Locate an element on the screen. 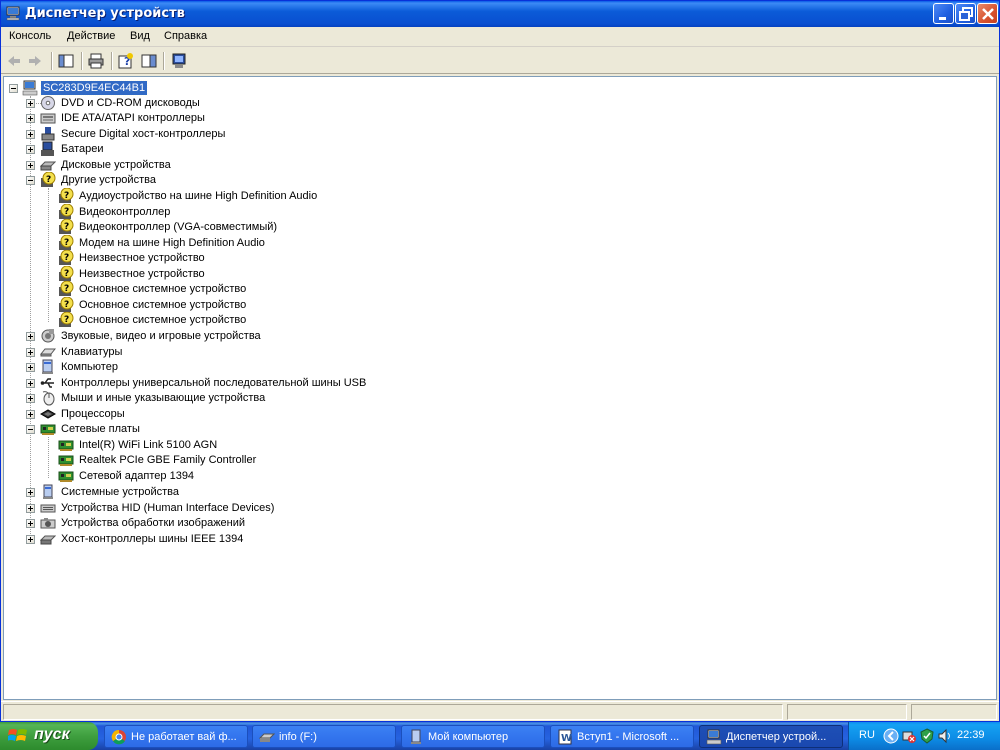 This screenshot has height=750, width=1000. tree-item-computer: Компьютер is located at coordinates (80, 367).